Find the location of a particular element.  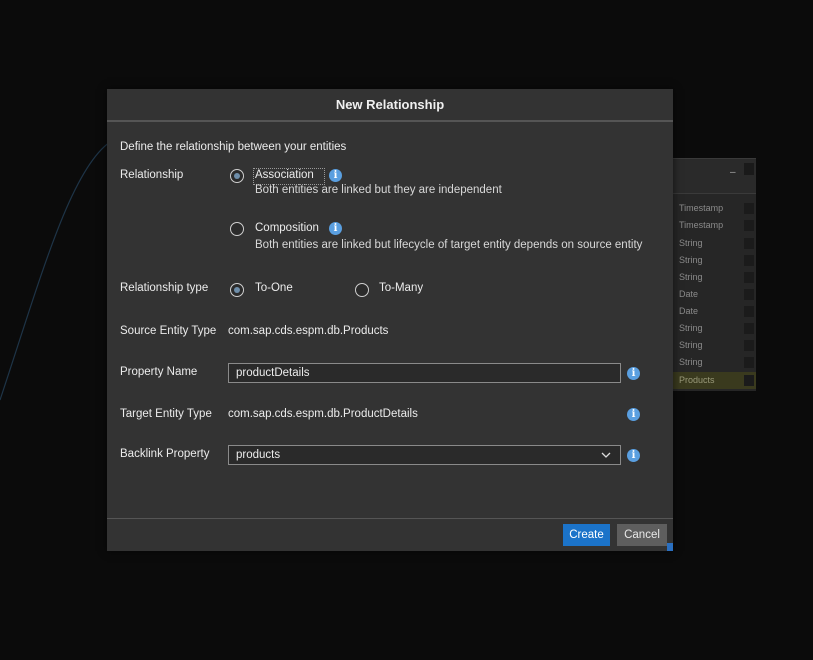

to-one-label: To-One is located at coordinates (274, 288).